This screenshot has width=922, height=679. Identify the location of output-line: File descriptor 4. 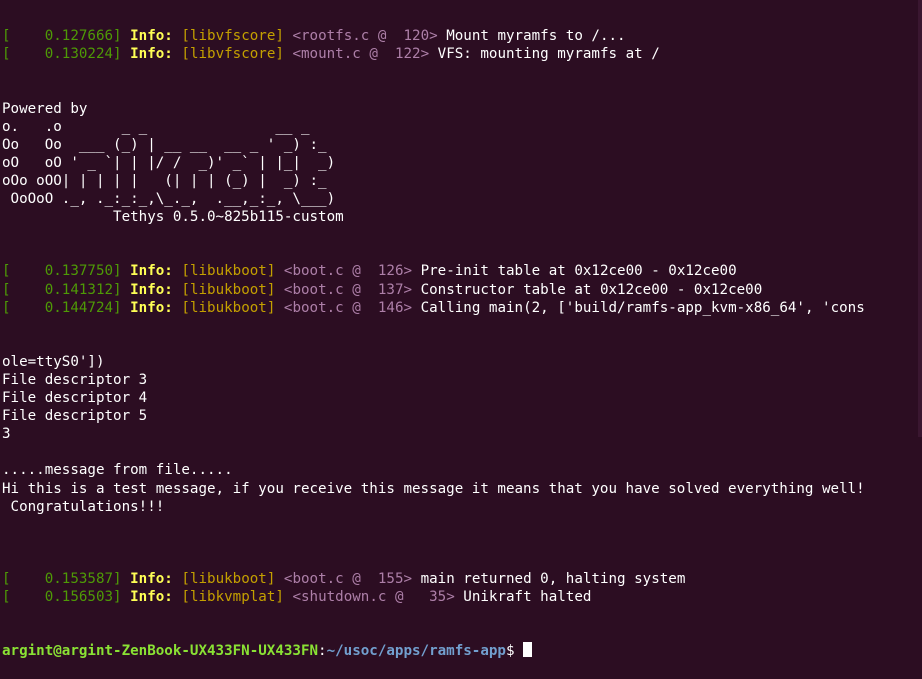
(75, 398).